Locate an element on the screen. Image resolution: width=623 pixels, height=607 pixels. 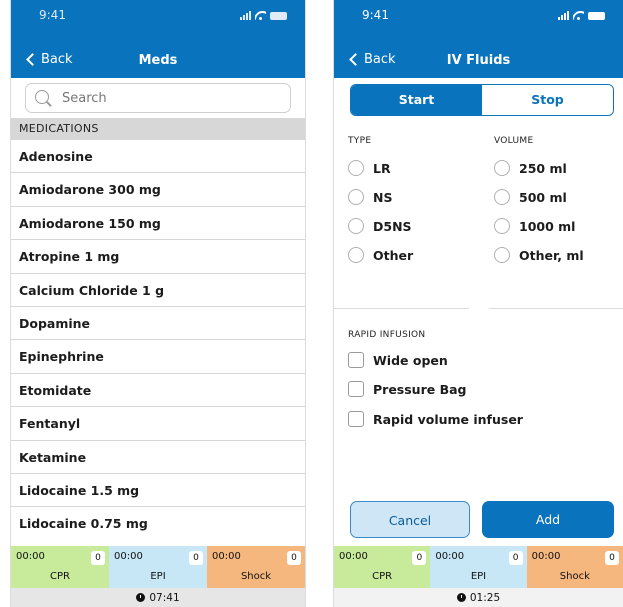
shock-label: Shock is located at coordinates (256, 576).